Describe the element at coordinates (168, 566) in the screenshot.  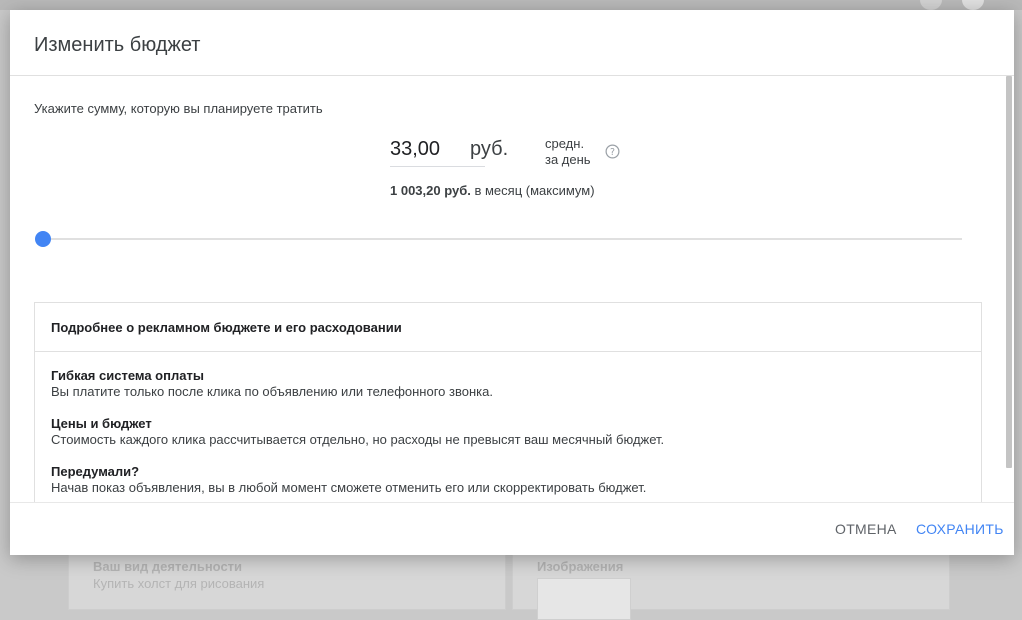
I see `background-card-title: Ваш вид деятельности` at that location.